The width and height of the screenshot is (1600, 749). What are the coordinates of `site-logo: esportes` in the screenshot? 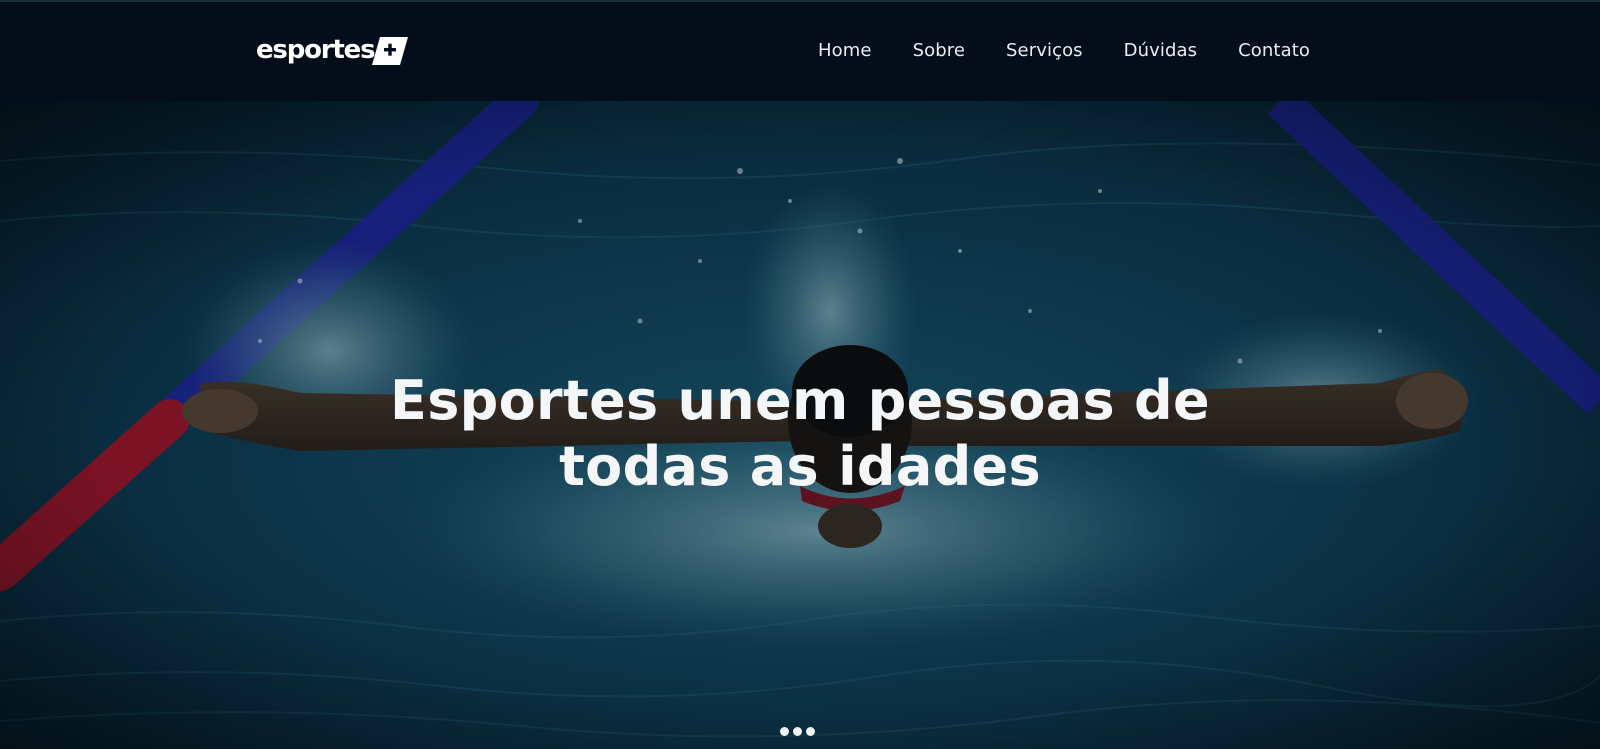 It's located at (333, 50).